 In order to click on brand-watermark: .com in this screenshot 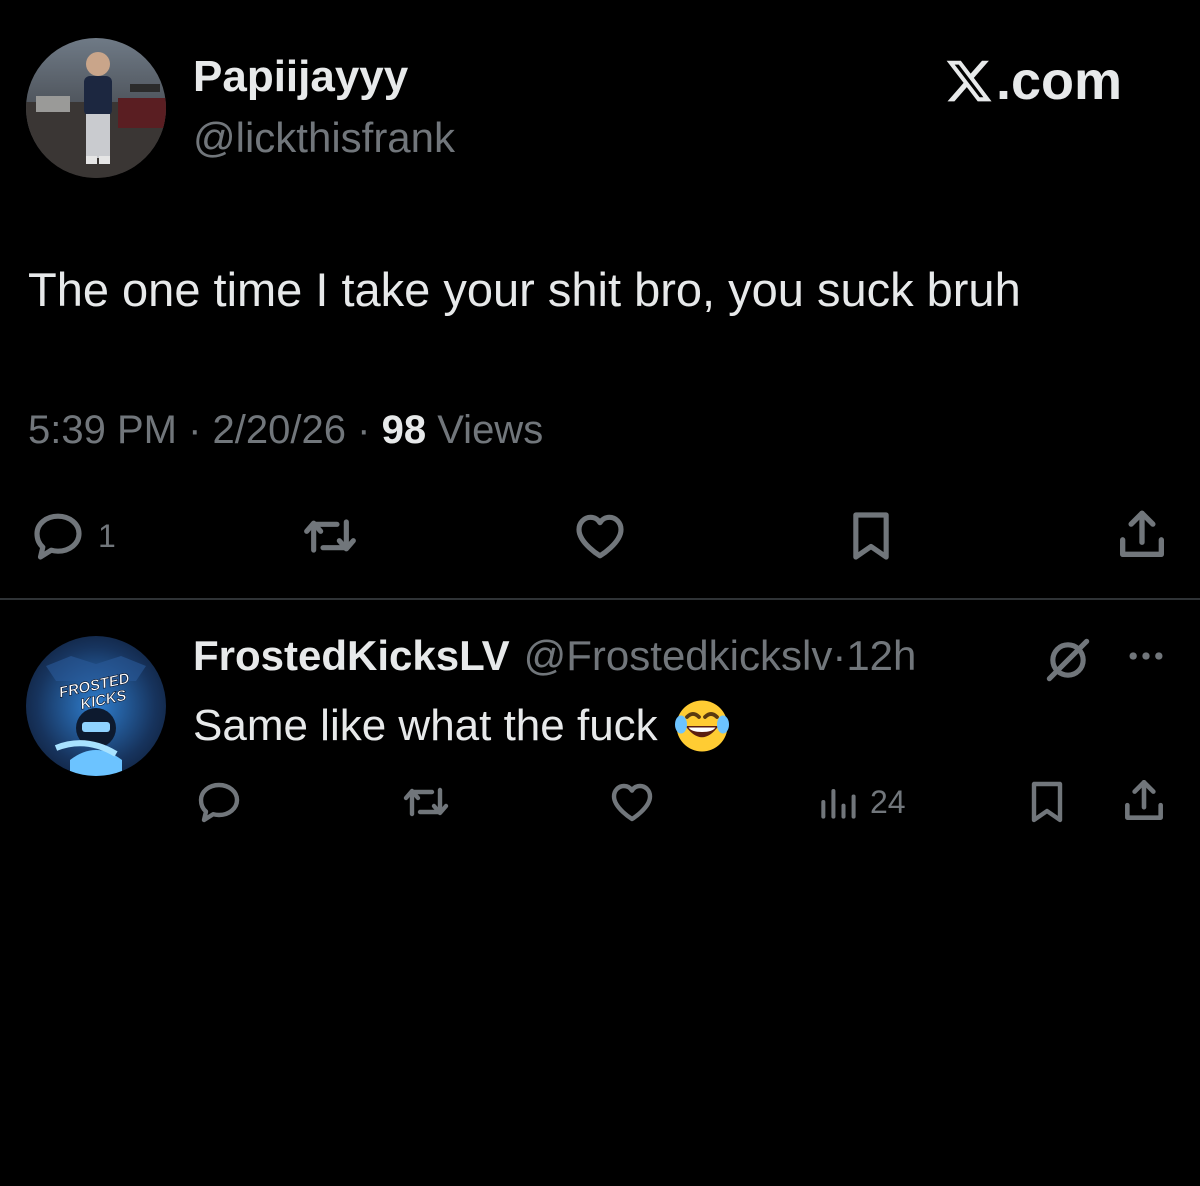, I will do `click(1033, 81)`.